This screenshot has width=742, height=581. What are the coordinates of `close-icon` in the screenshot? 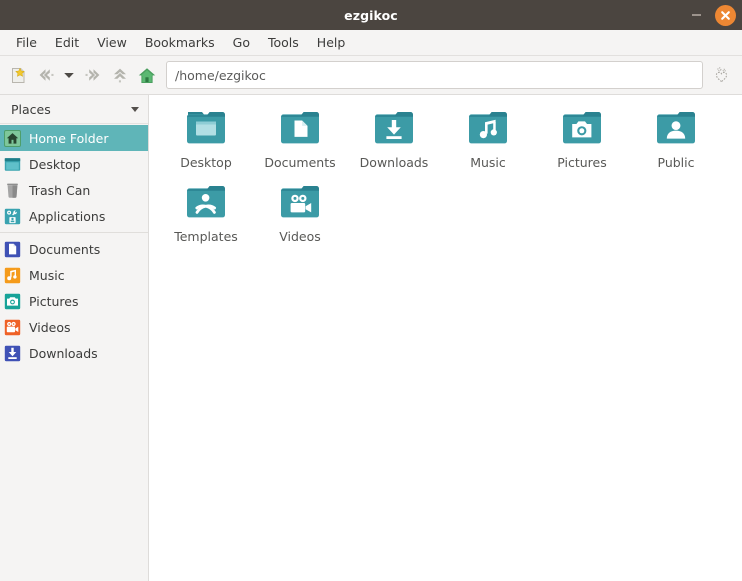 It's located at (725, 15).